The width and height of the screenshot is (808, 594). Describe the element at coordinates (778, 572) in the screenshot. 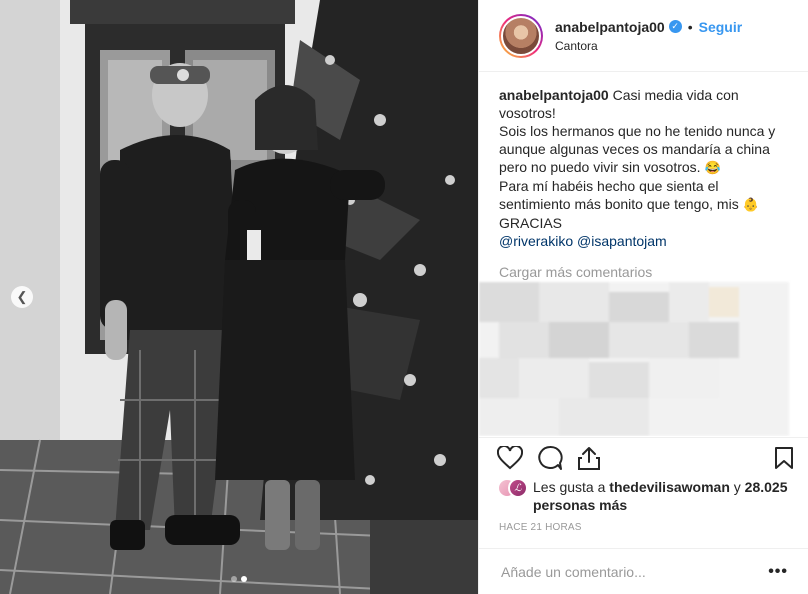

I see `more-options-icon: •••` at that location.